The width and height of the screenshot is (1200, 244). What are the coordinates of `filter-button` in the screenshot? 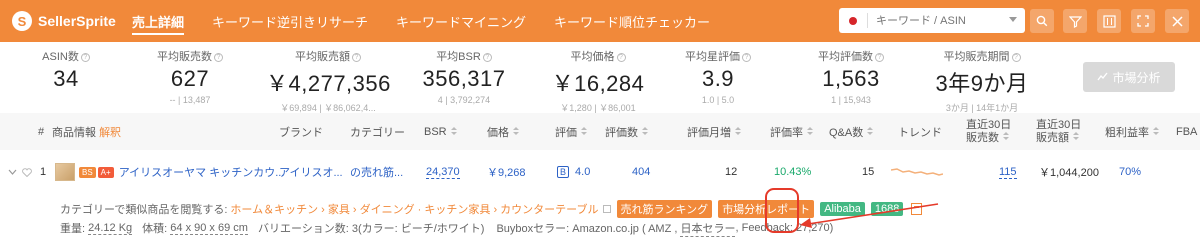 It's located at (1075, 21).